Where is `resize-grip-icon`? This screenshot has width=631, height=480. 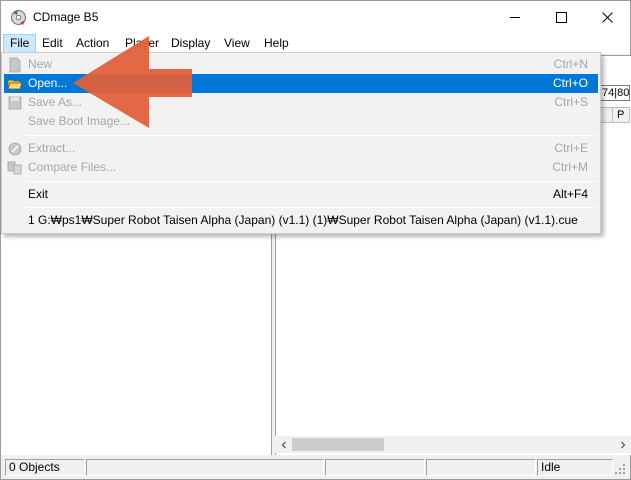 resize-grip-icon is located at coordinates (620, 469).